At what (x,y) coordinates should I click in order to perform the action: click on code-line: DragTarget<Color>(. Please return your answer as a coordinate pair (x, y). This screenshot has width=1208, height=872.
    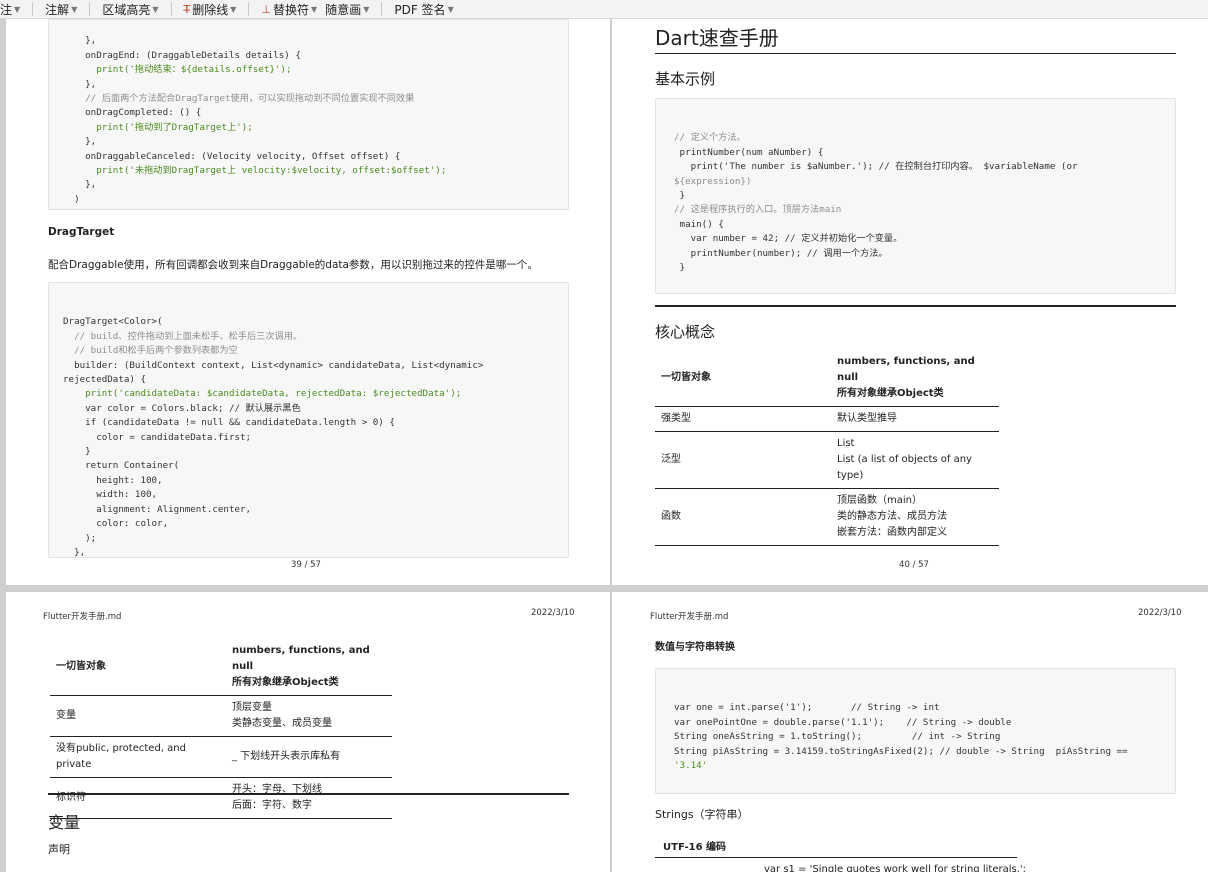
    Looking at the image, I should click on (113, 322).